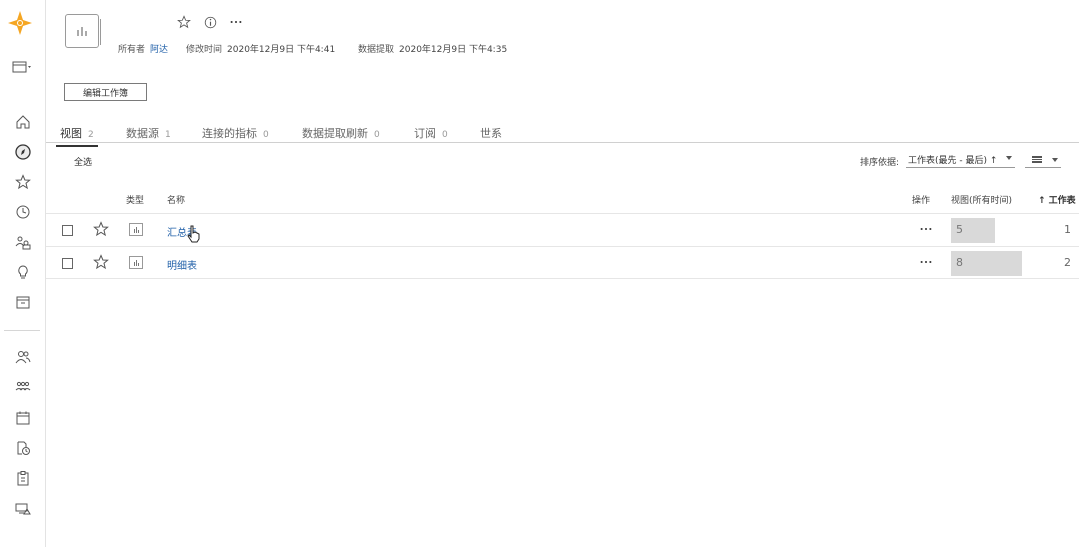 This screenshot has width=1079, height=547. What do you see at coordinates (20, 23) in the screenshot?
I see `tableau-logo` at bounding box center [20, 23].